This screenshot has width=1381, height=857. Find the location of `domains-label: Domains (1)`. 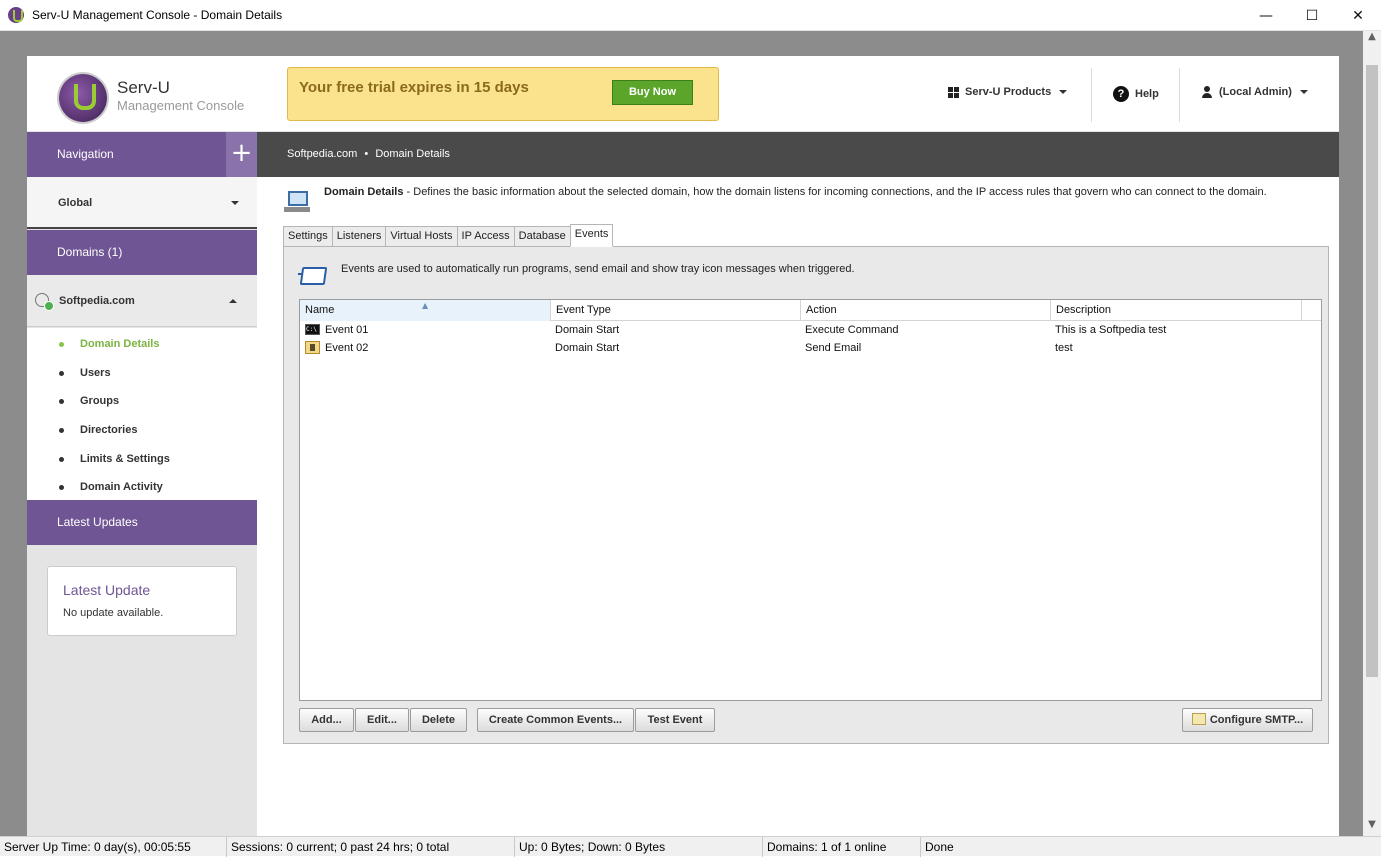

domains-label: Domains (1) is located at coordinates (90, 252).